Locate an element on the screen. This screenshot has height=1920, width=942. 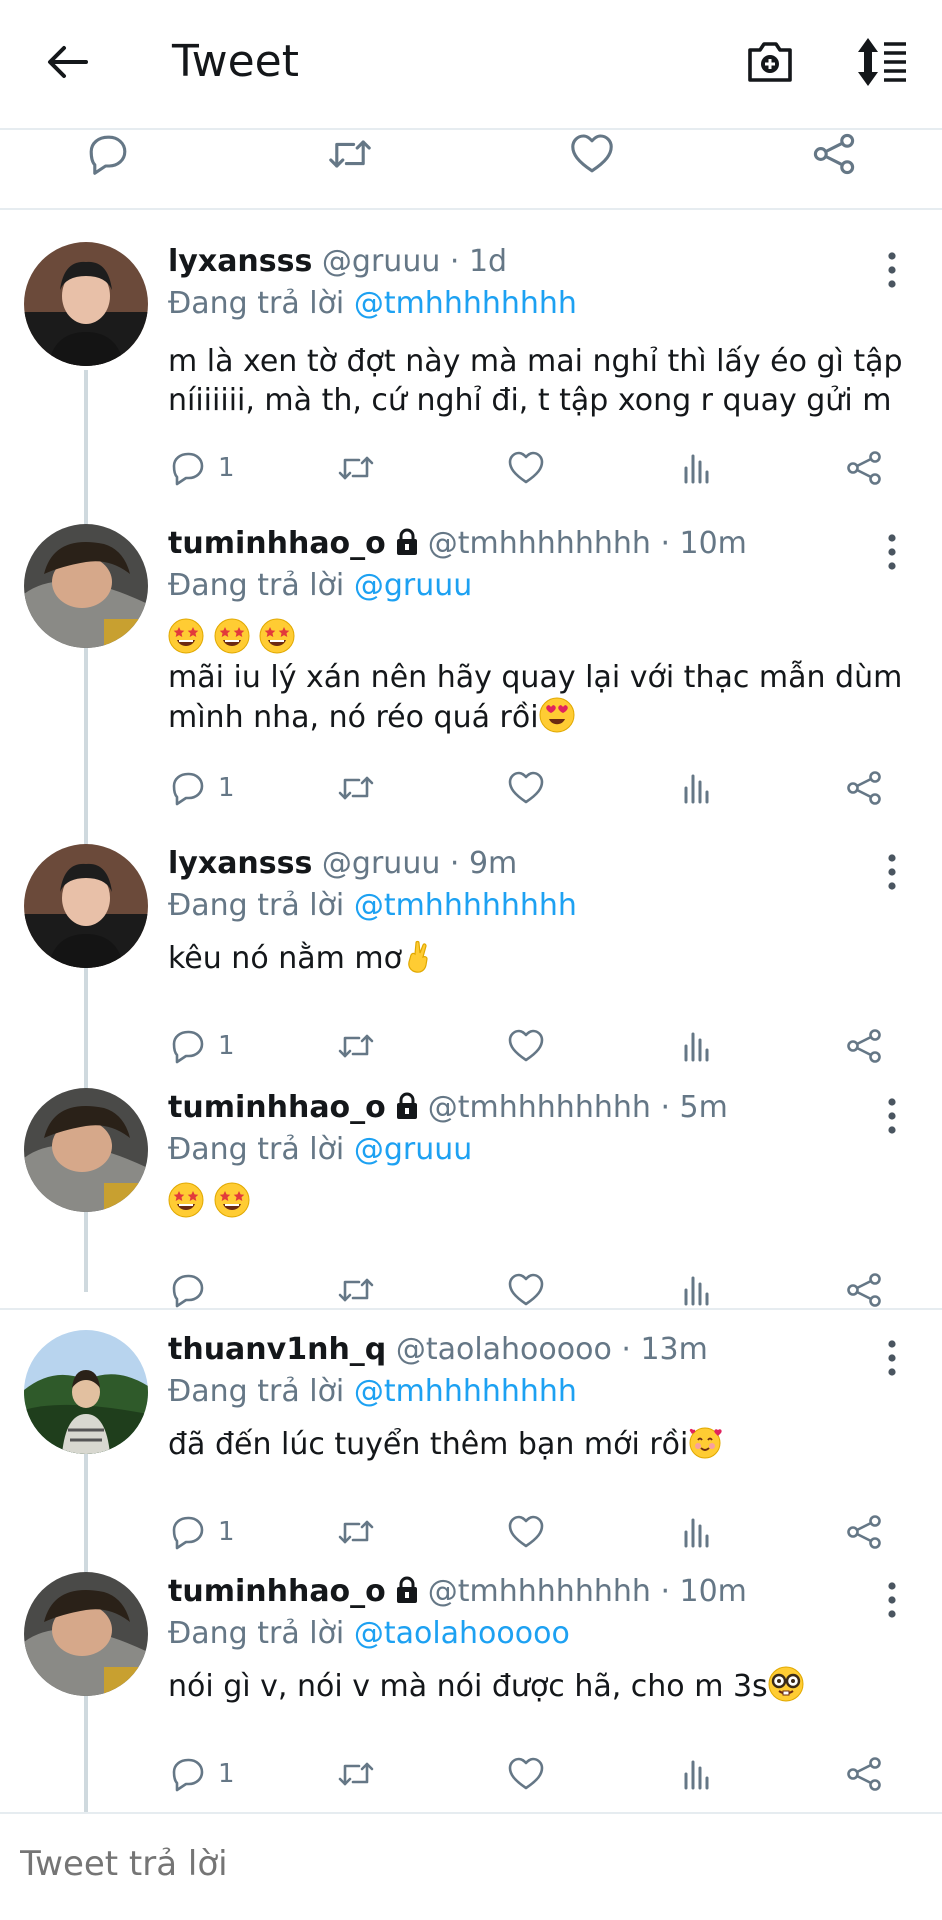
tweet-time: · 10m is located at coordinates (703, 543).